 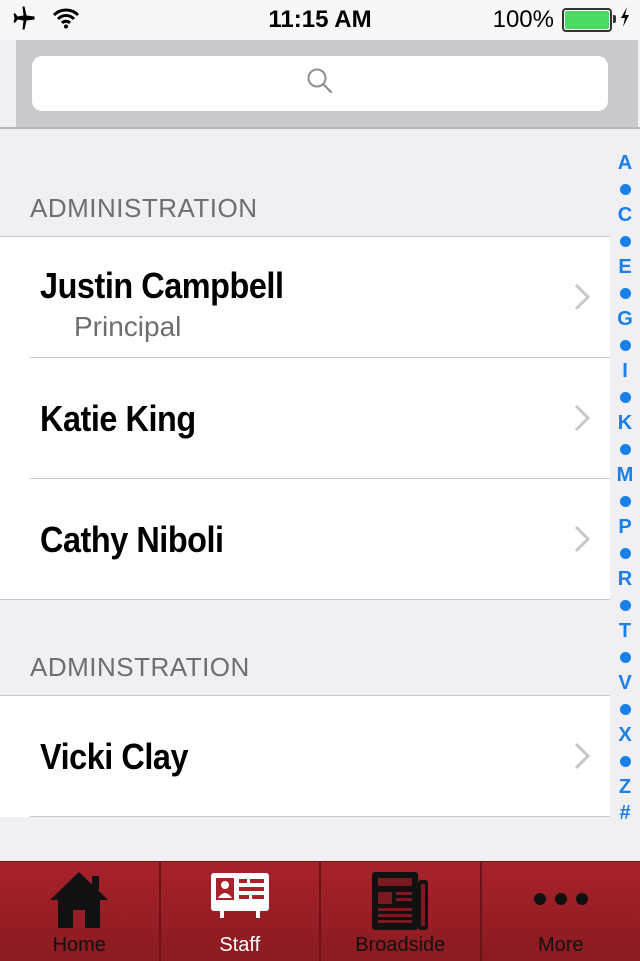 What do you see at coordinates (114, 757) in the screenshot?
I see `staff-name: Vicki Clay` at bounding box center [114, 757].